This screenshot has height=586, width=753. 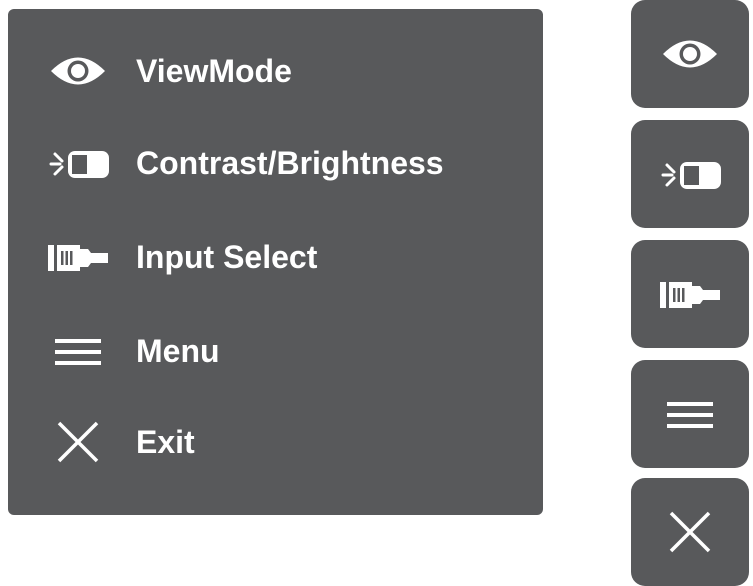 I want to click on menu-item-viewmode: ViewMode, so click(x=275, y=71).